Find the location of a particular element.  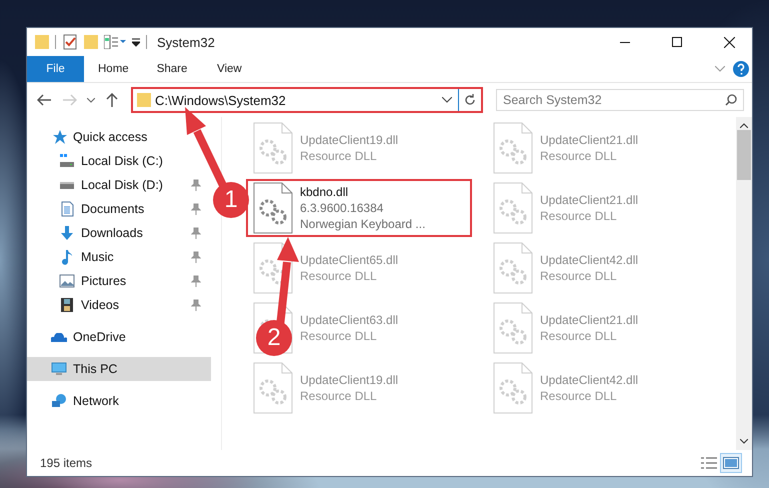

navigation-item: This PC is located at coordinates (119, 369).